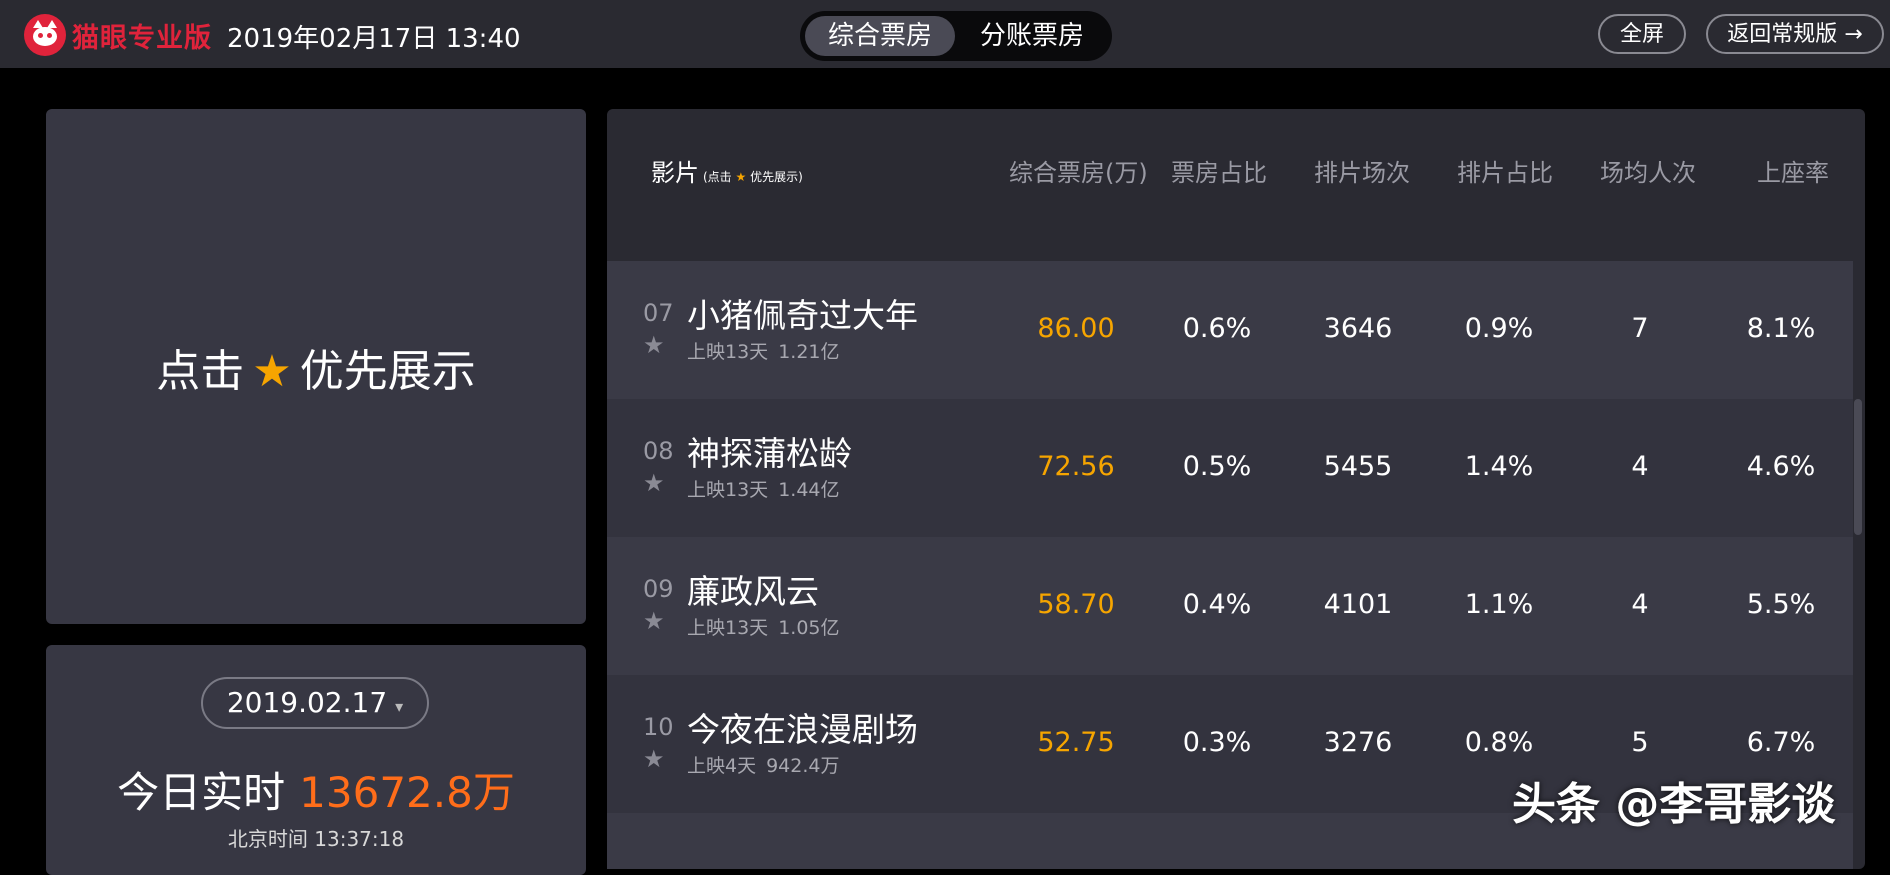  What do you see at coordinates (753, 591) in the screenshot?
I see `film-title: 廉政风云` at bounding box center [753, 591].